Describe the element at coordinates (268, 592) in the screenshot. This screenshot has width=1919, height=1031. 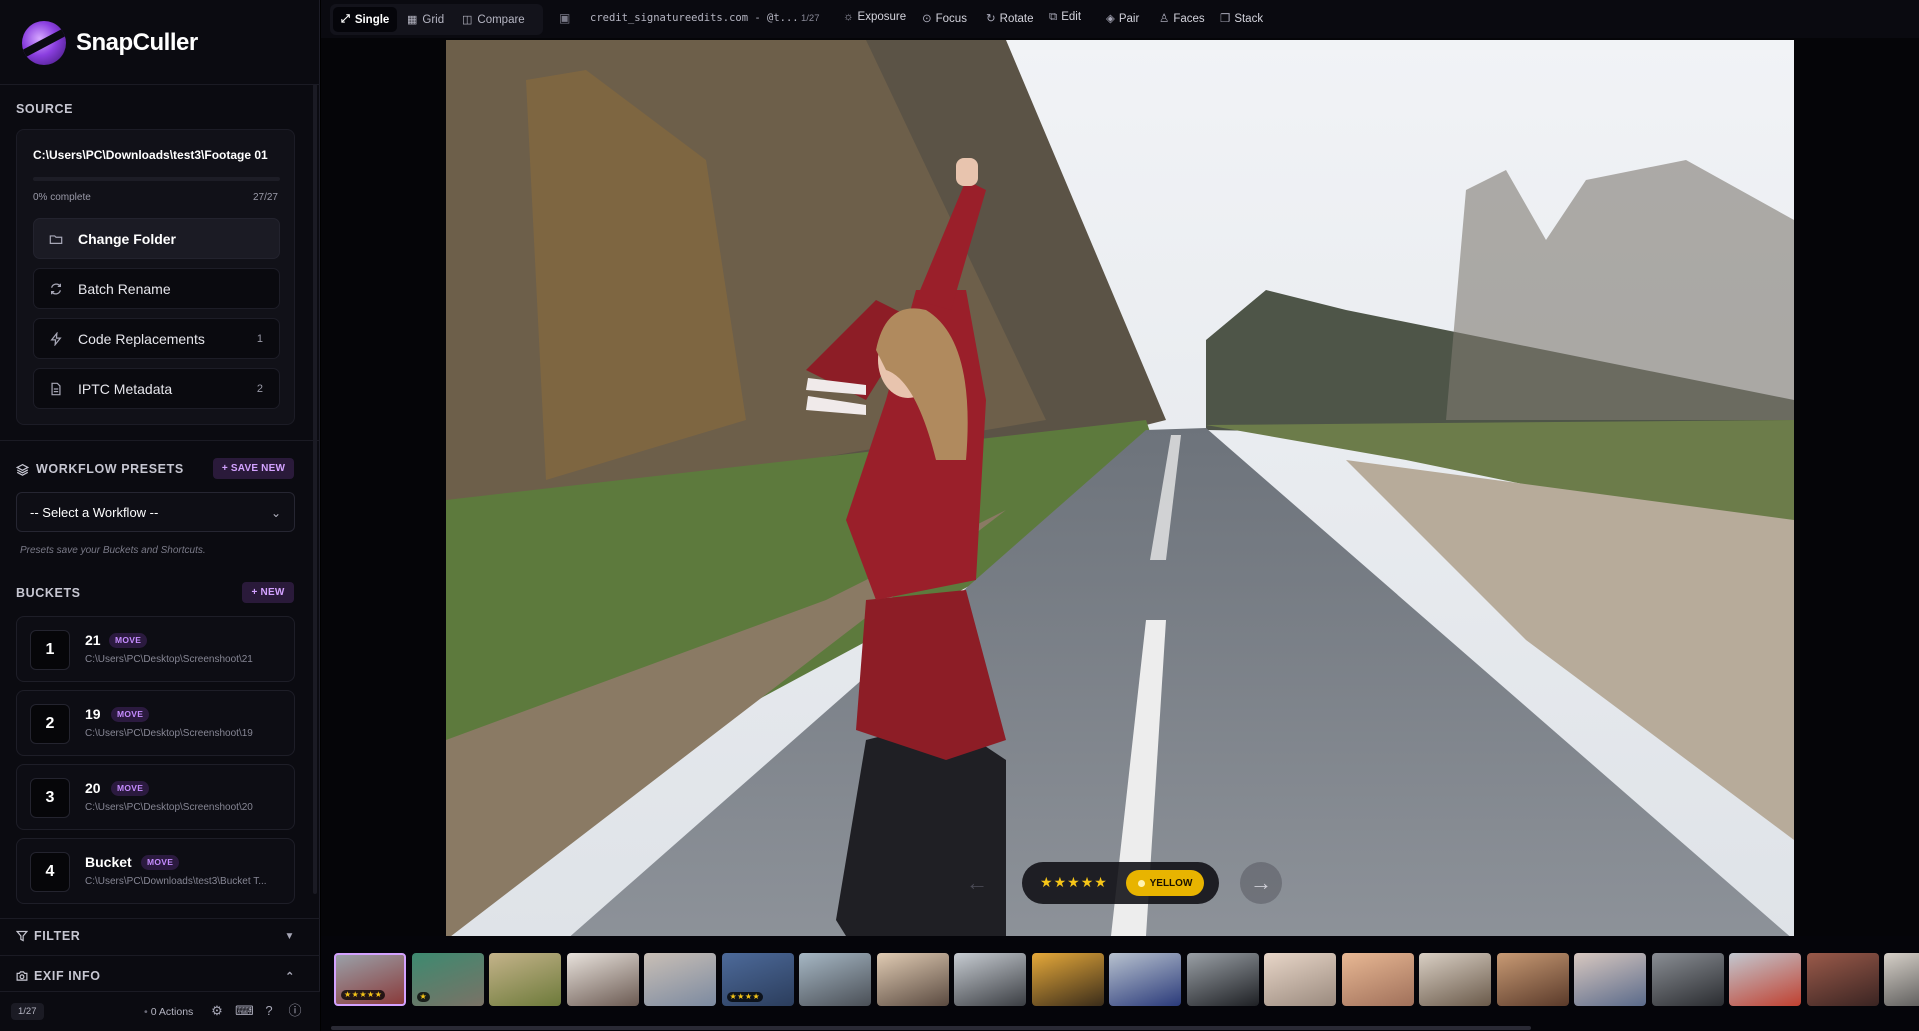
I see `new-bucket-button: + NEW` at that location.